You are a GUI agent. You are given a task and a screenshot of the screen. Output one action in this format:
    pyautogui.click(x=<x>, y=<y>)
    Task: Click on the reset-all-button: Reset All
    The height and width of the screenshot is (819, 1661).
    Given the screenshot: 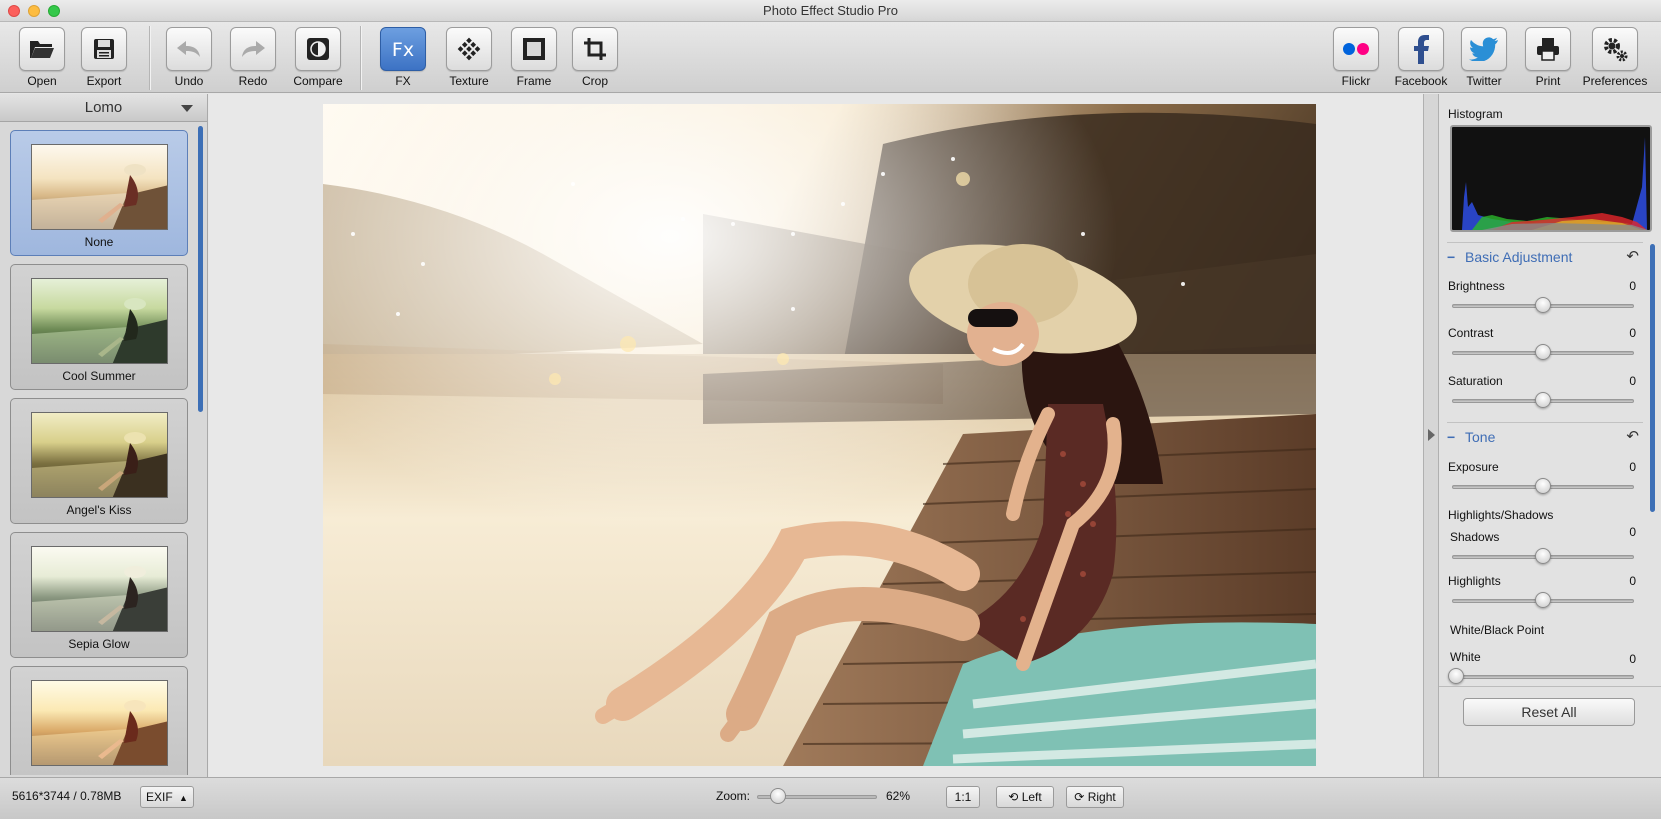 What is the action you would take?
    pyautogui.click(x=1549, y=712)
    